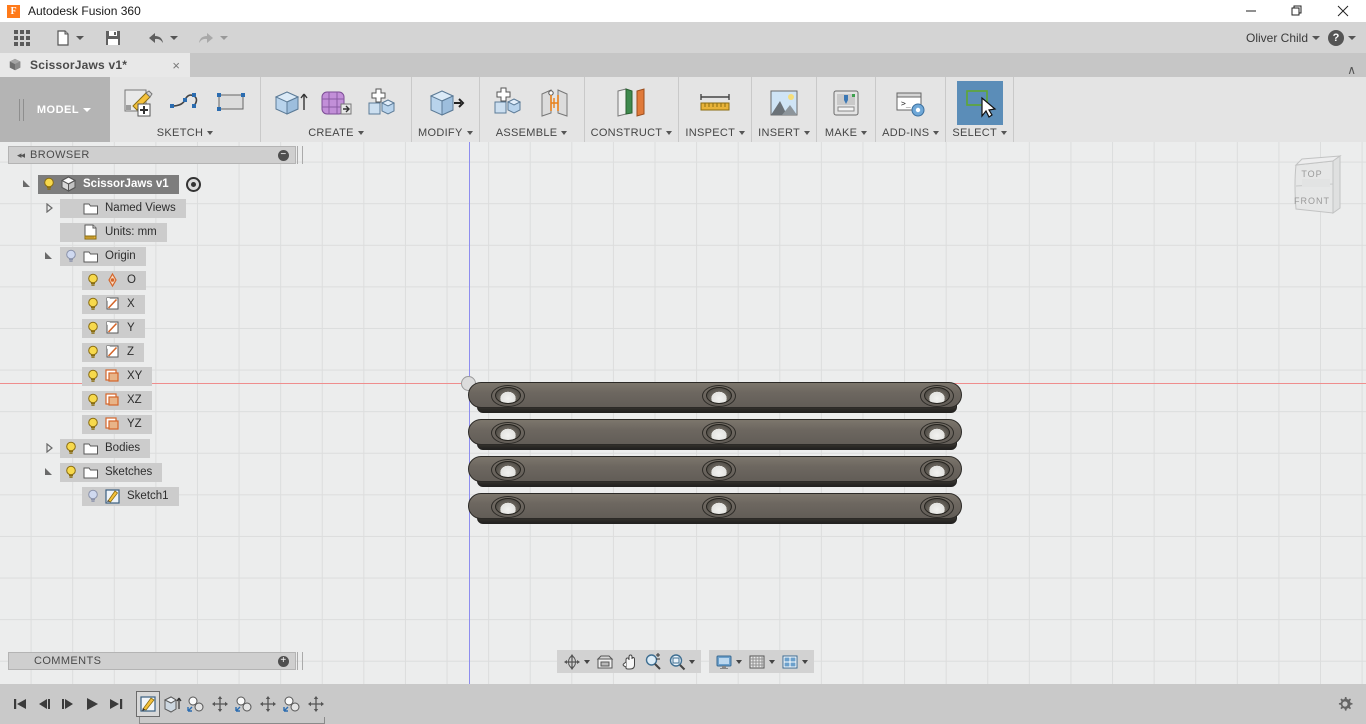  Describe the element at coordinates (555, 103) in the screenshot. I see `joint-button` at that location.